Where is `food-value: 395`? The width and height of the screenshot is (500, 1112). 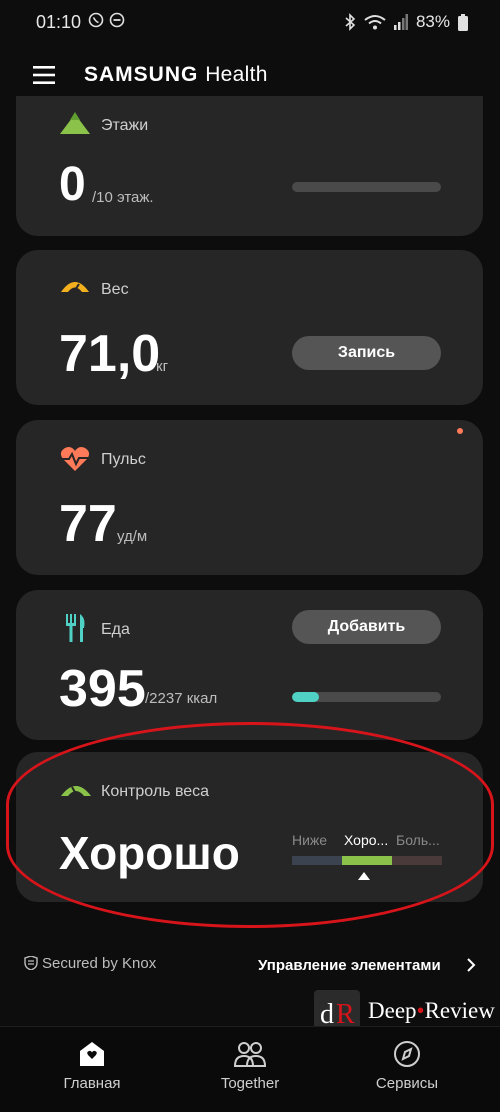
food-value: 395 is located at coordinates (102, 689).